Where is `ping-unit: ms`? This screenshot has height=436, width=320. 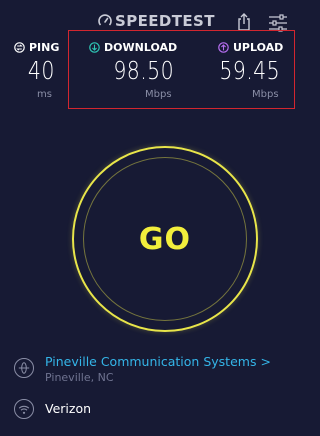
ping-unit: ms is located at coordinates (44, 94).